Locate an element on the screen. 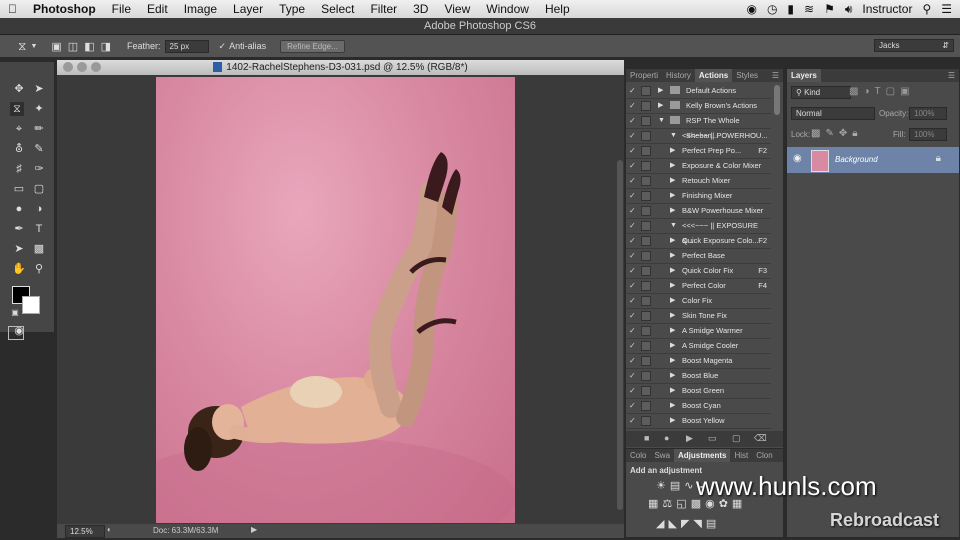  action-row: ✓ ▶ A Smidge Cooler is located at coordinates (698, 346).